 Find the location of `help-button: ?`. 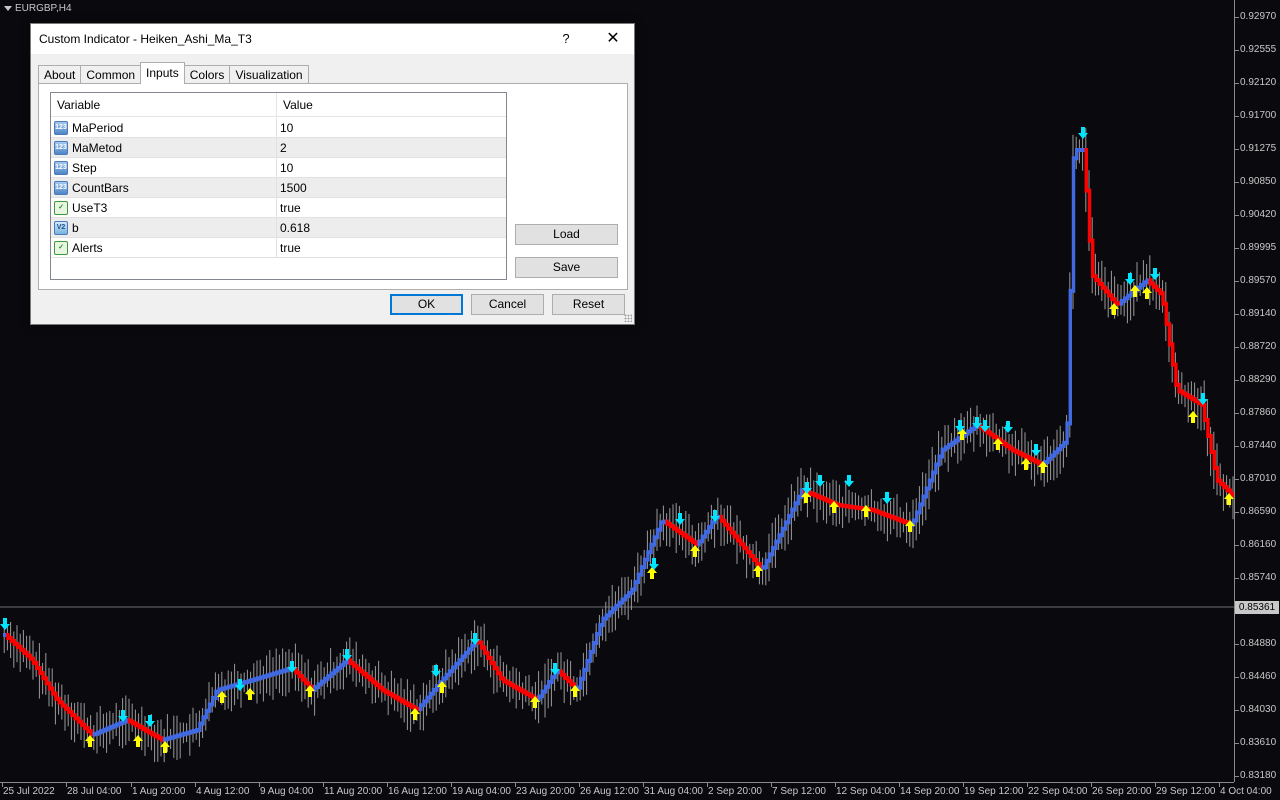

help-button: ? is located at coordinates (566, 39).